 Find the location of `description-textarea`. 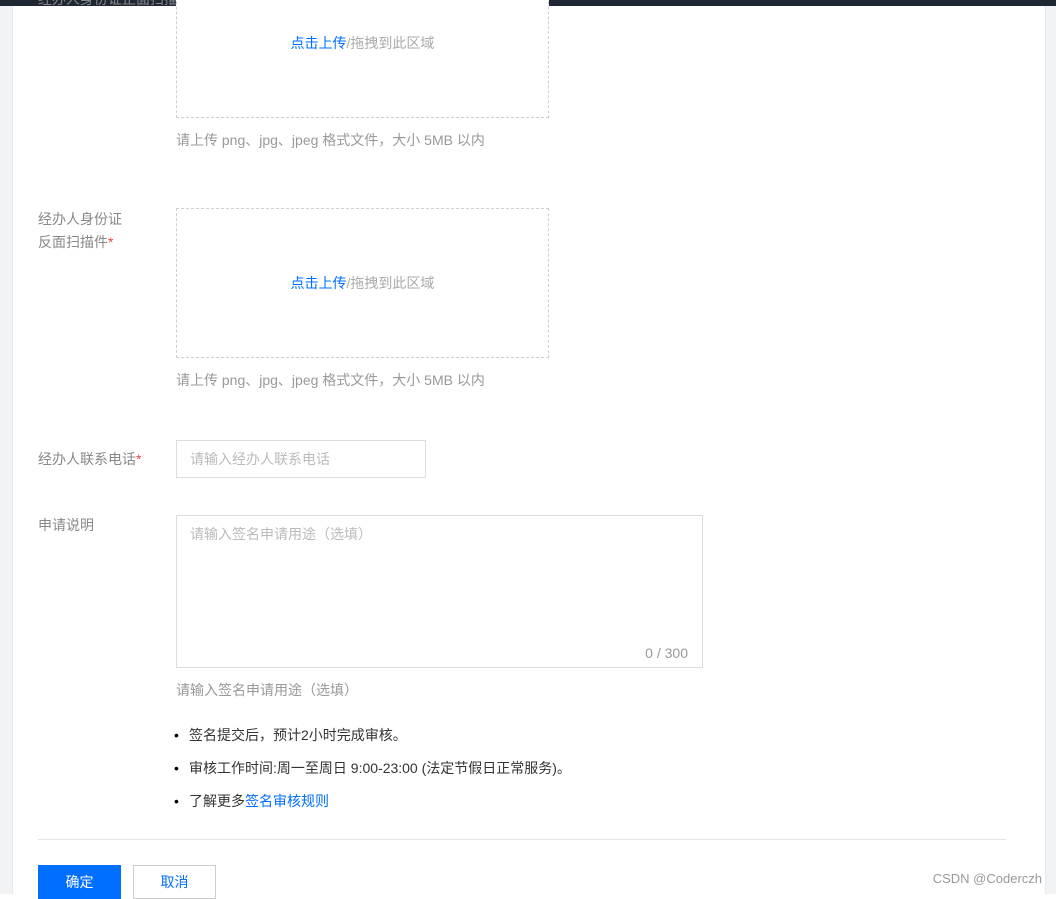

description-textarea is located at coordinates (439, 591).